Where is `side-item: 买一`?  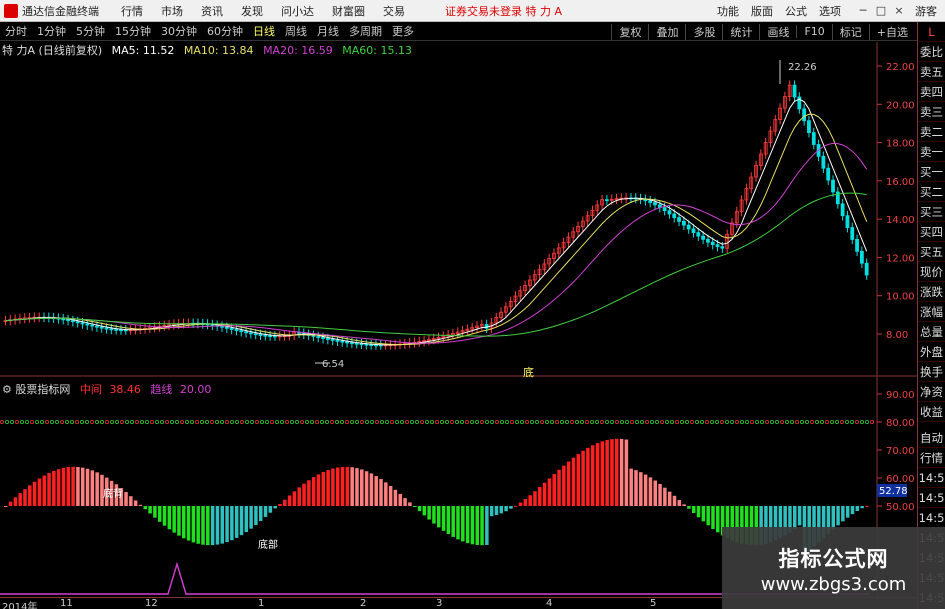
side-item: 买一 is located at coordinates (931, 172).